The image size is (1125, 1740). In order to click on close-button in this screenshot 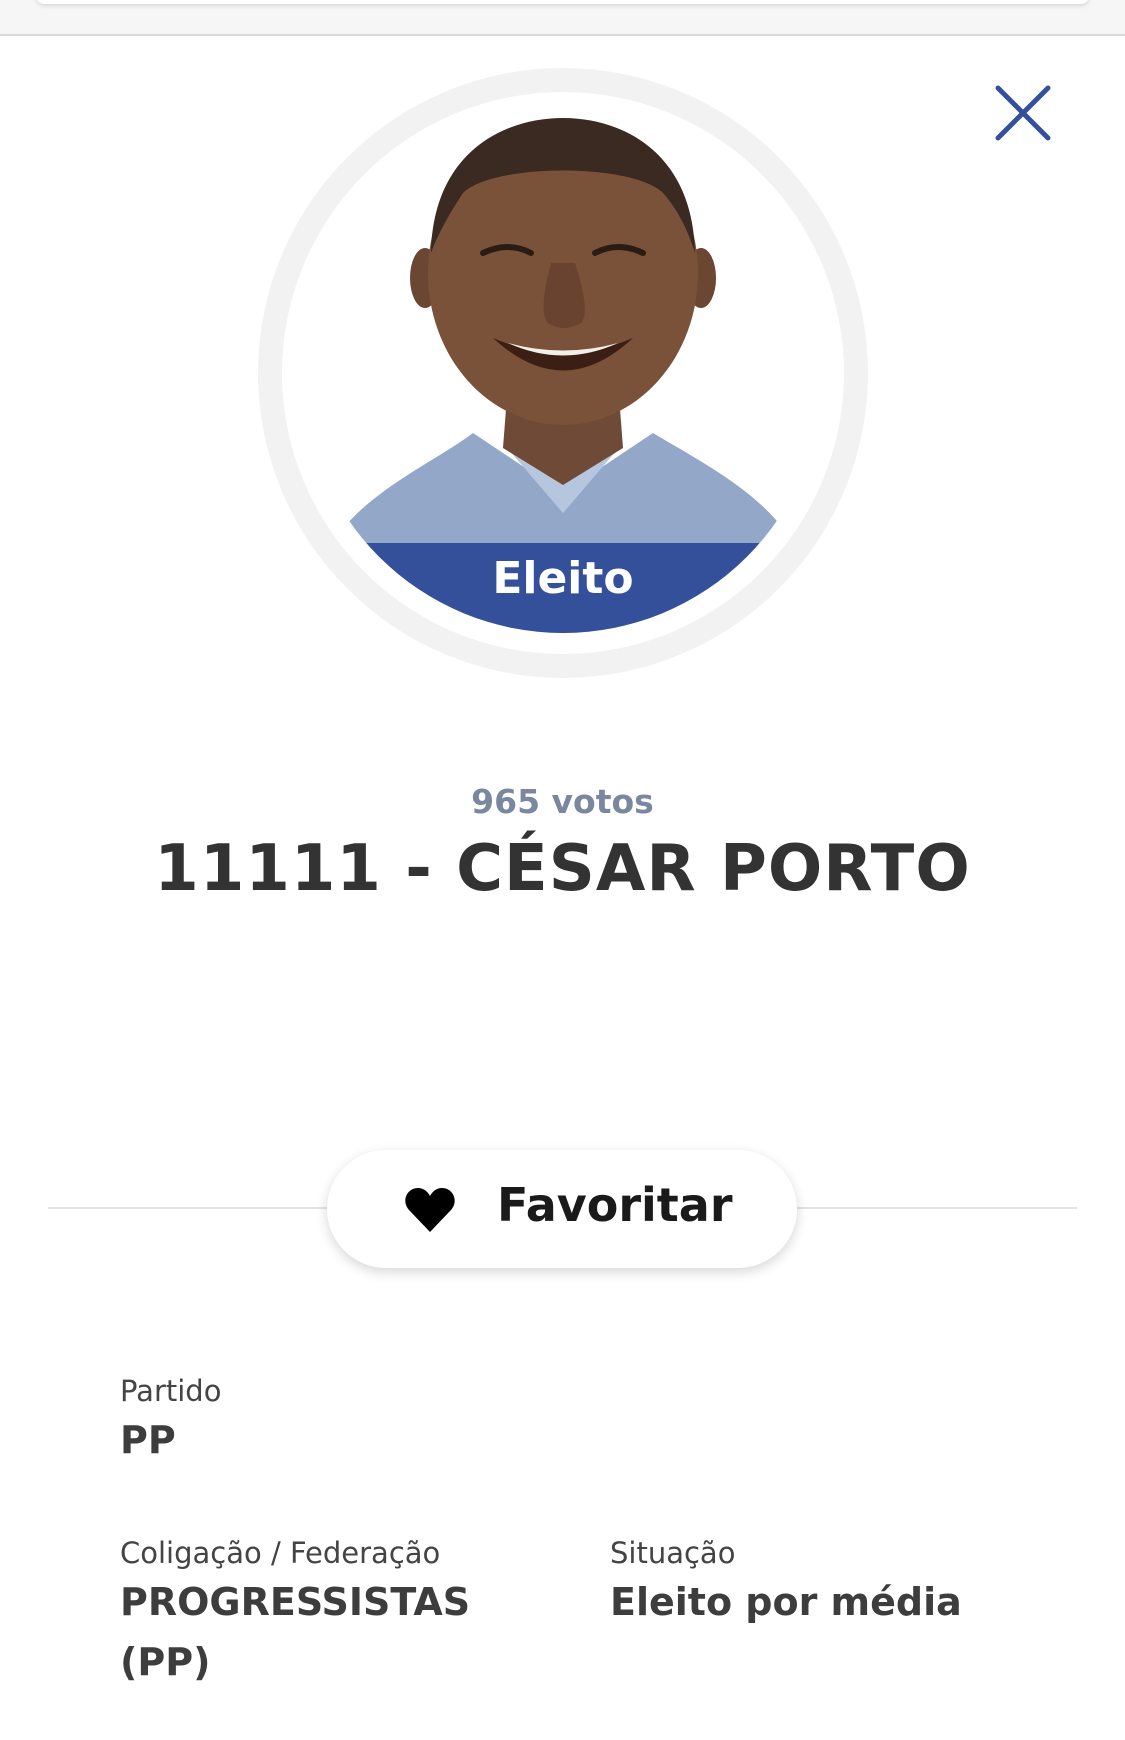, I will do `click(1023, 113)`.